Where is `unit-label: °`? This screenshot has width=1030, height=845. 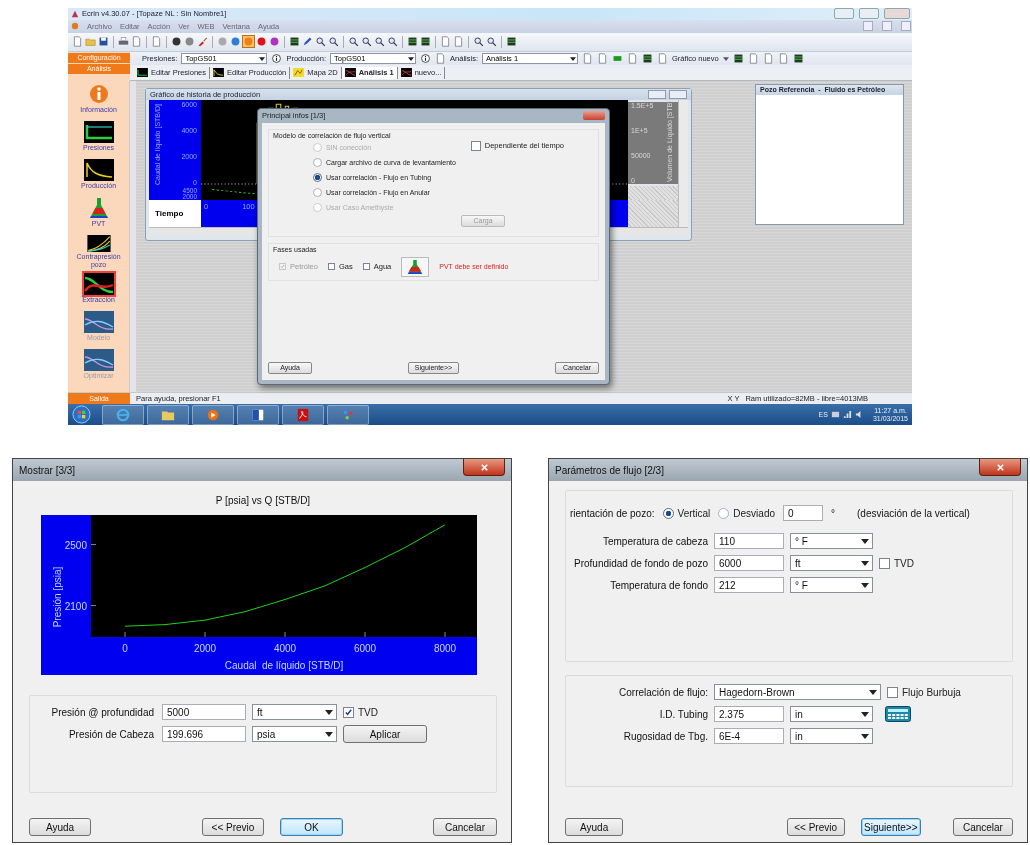 unit-label: ° is located at coordinates (833, 513).